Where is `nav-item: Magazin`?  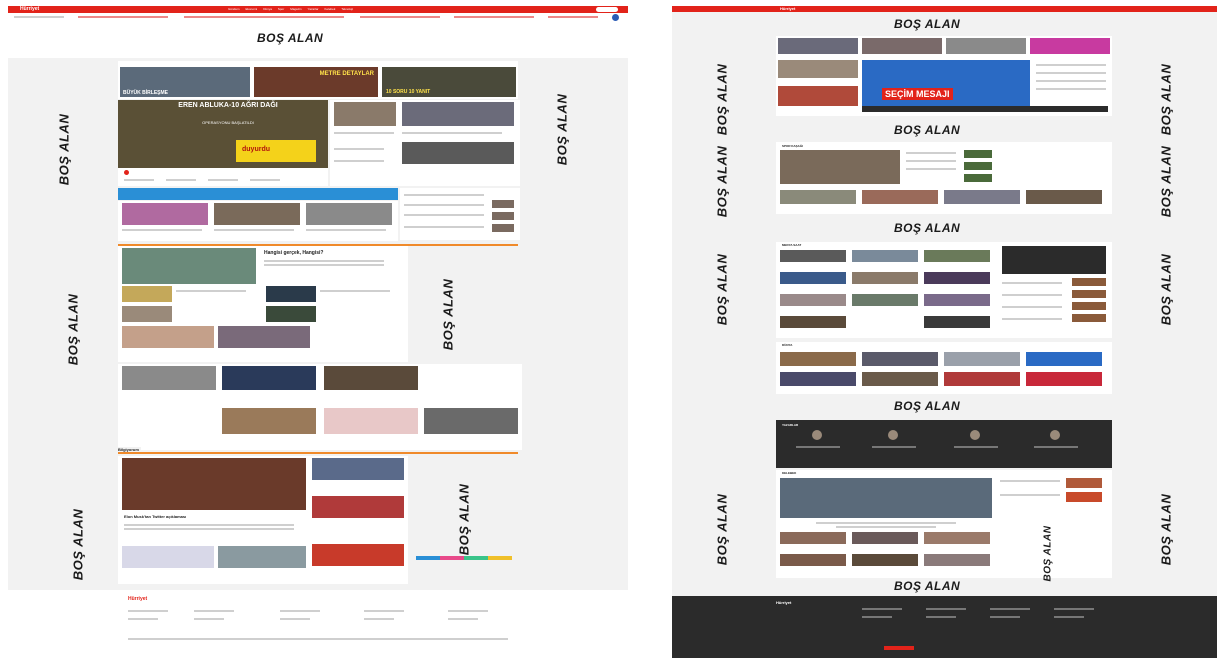
nav-item: Magazin is located at coordinates (295, 9).